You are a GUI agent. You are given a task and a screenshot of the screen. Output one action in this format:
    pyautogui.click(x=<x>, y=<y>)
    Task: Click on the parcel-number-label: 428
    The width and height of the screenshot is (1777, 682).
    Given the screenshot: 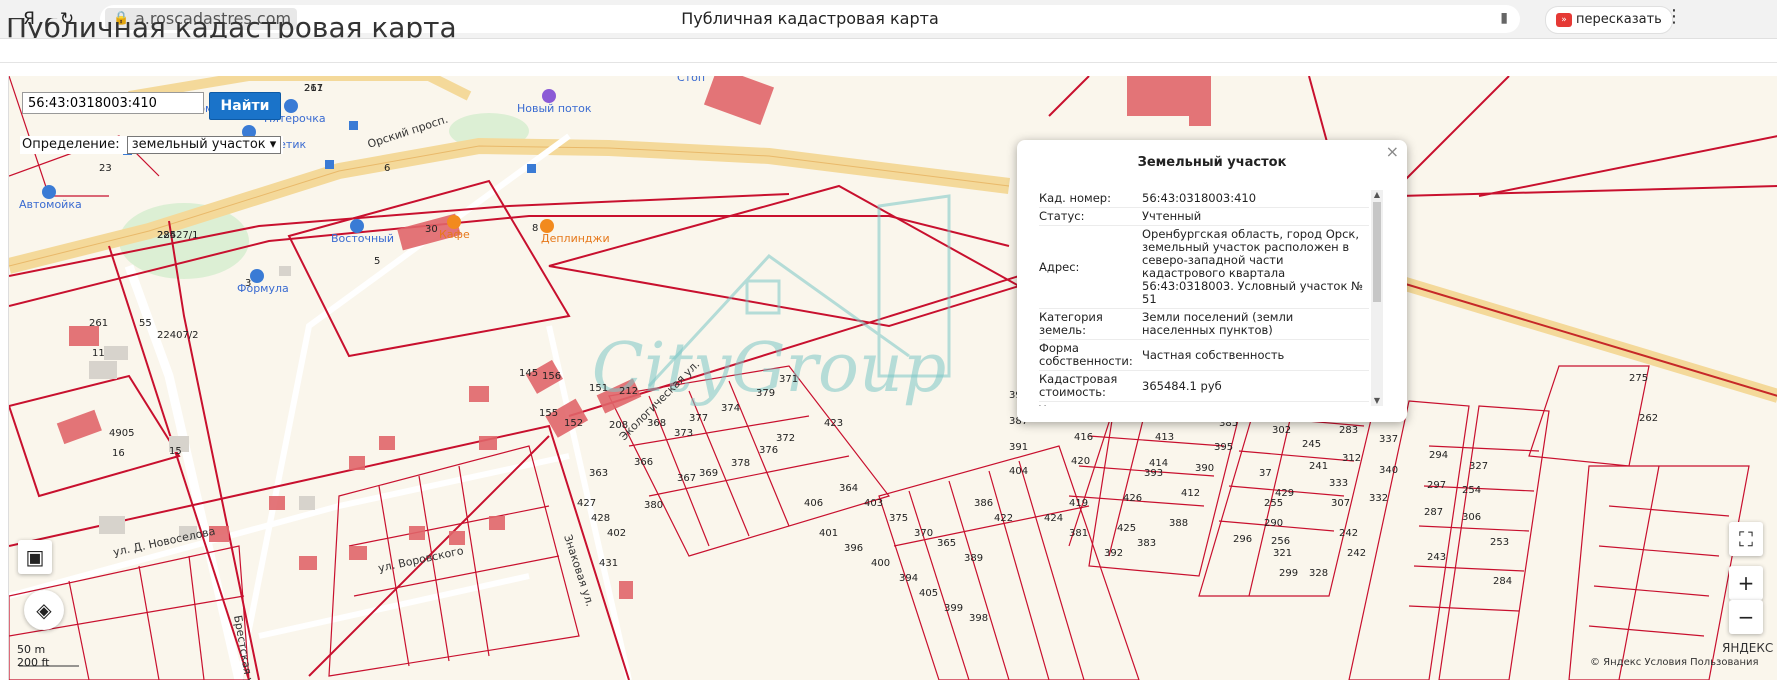 What is the action you would take?
    pyautogui.click(x=600, y=518)
    